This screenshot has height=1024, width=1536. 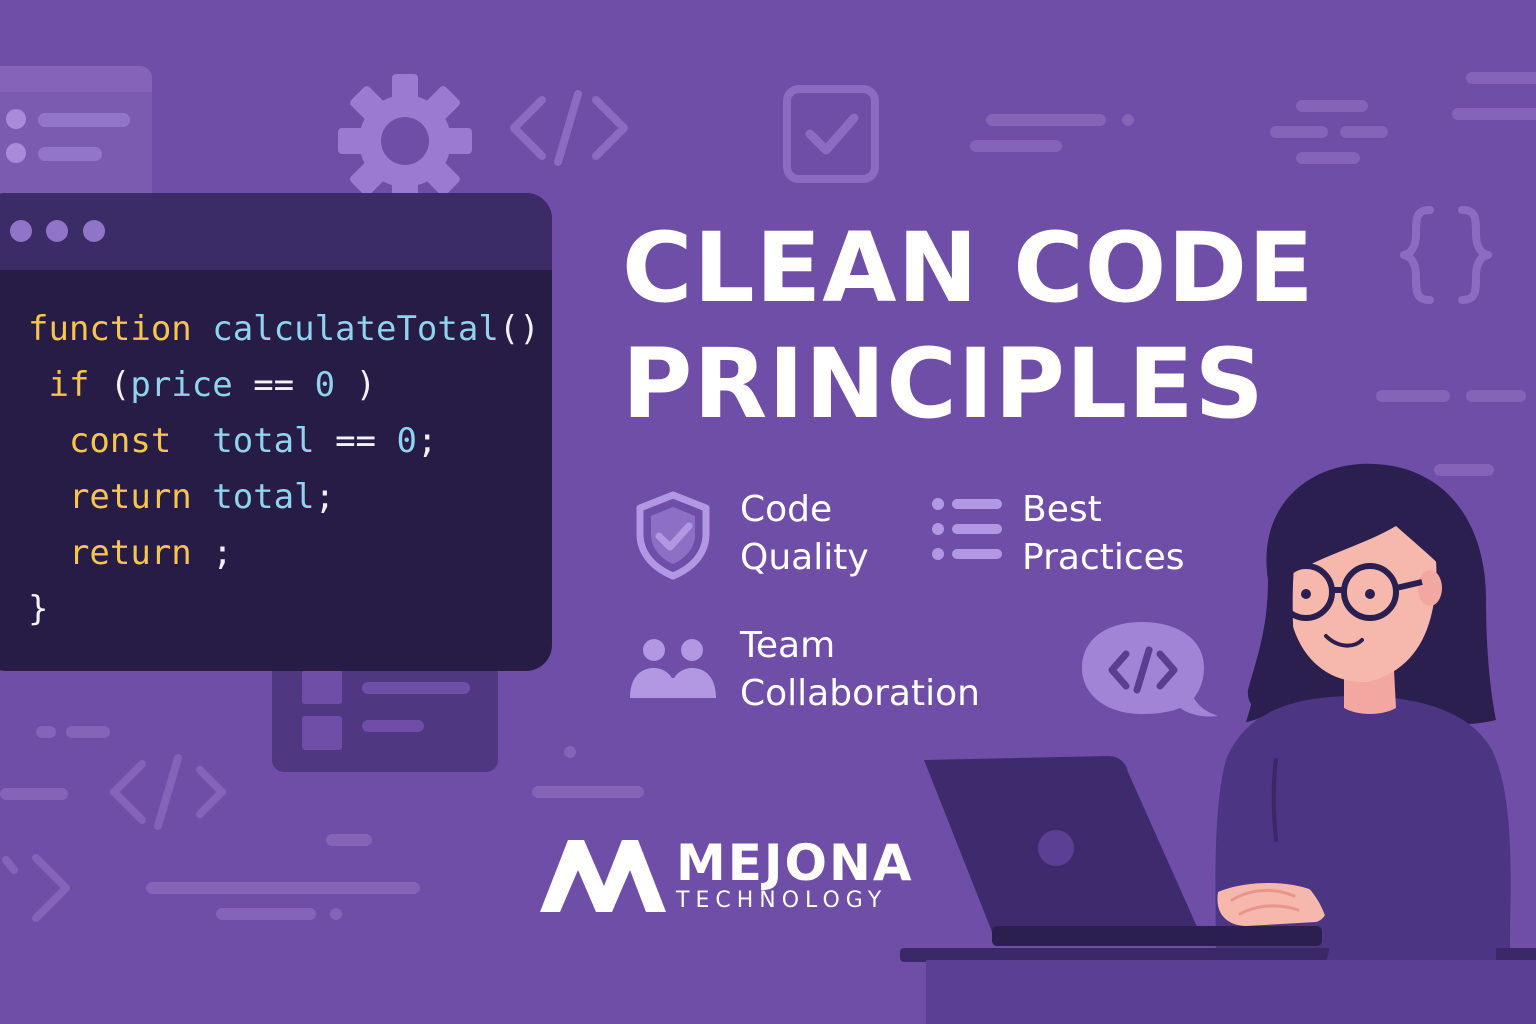 What do you see at coordinates (181, 385) in the screenshot?
I see `code-token: price` at bounding box center [181, 385].